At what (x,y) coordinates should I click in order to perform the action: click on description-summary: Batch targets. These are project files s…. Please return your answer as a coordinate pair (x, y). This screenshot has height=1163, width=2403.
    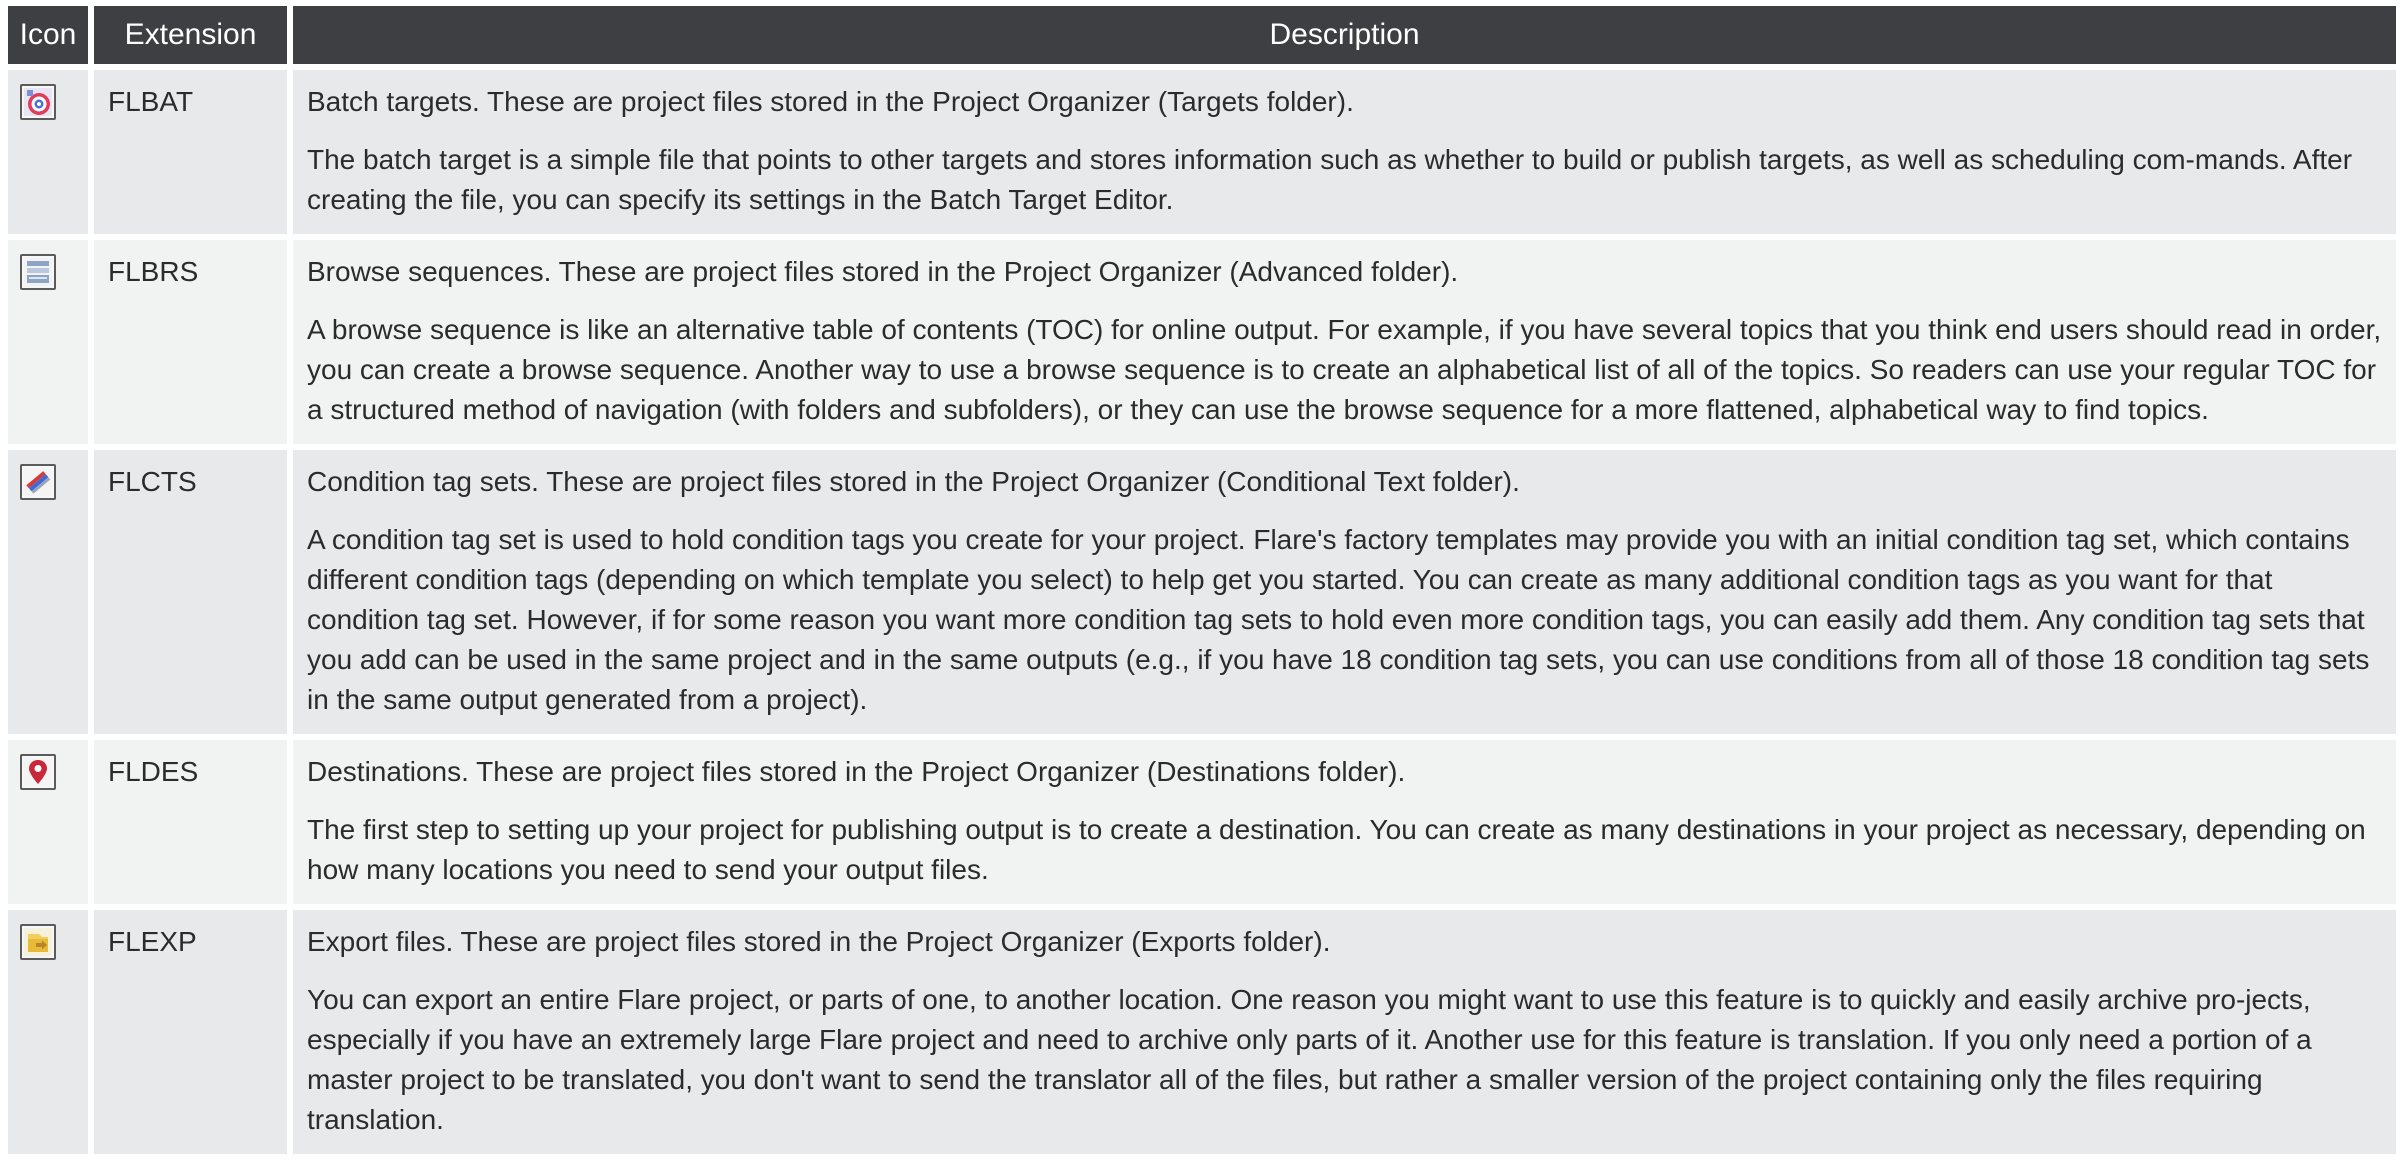
    Looking at the image, I should click on (830, 101).